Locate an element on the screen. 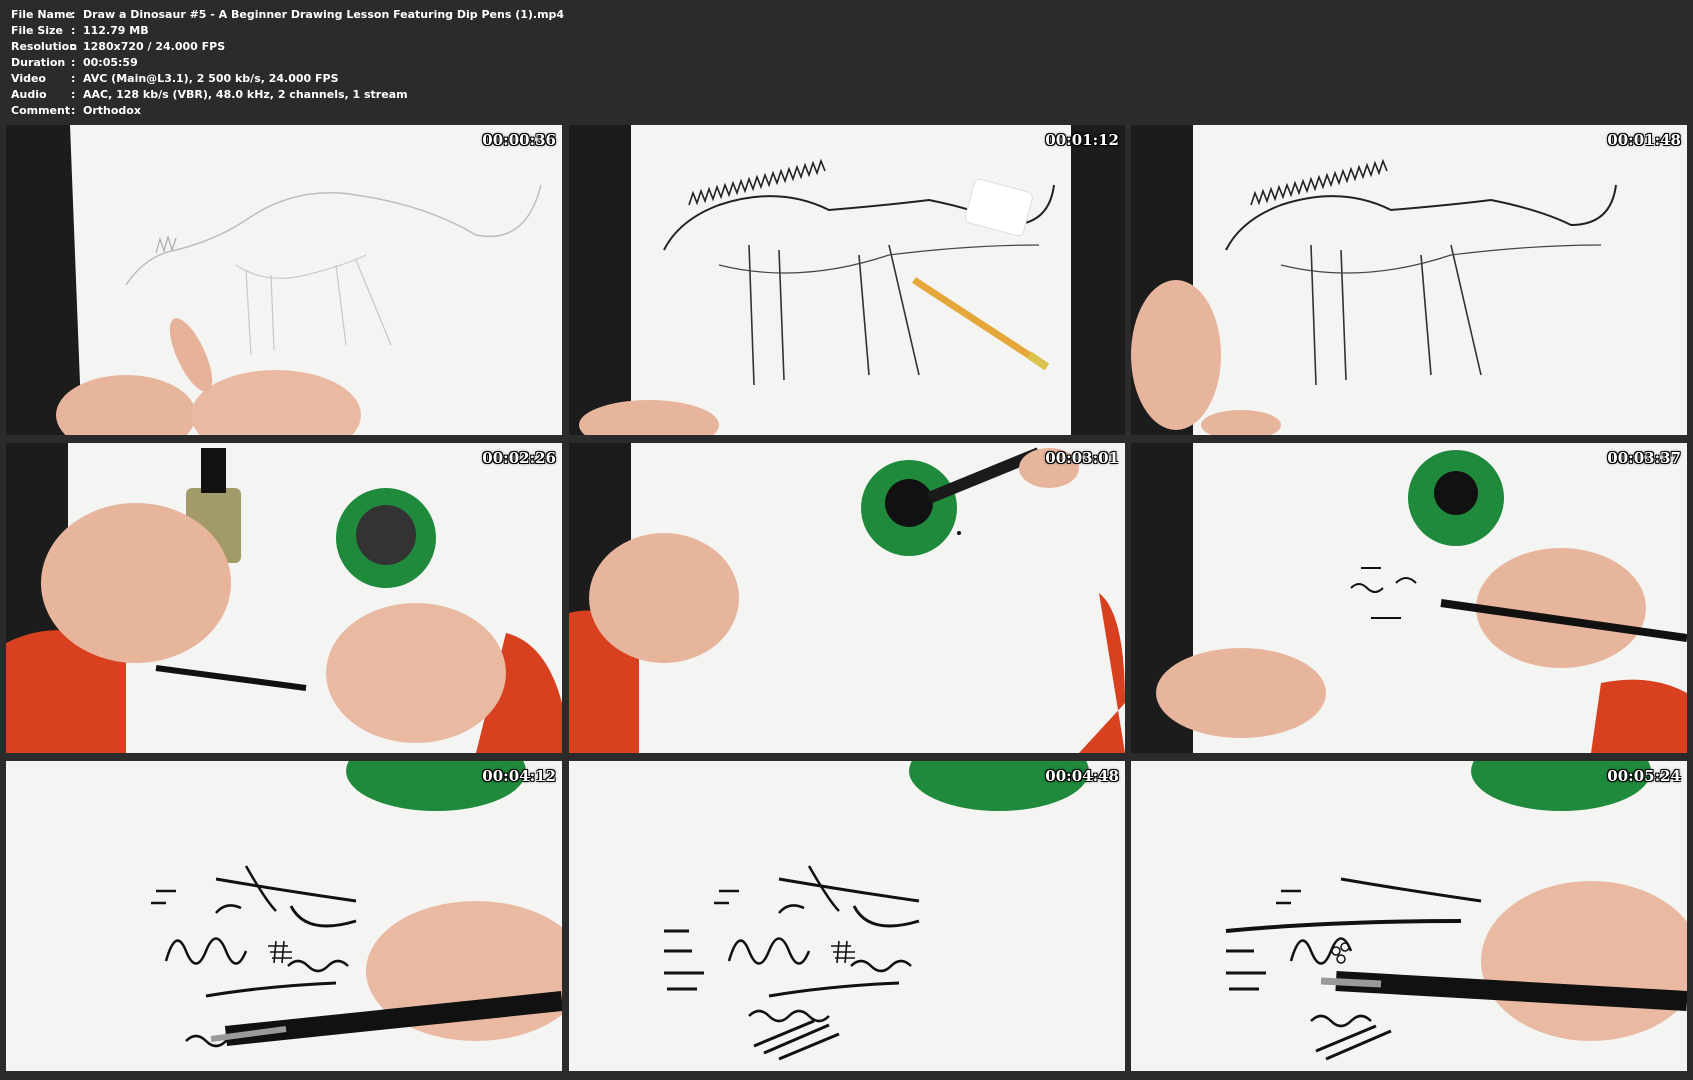 The image size is (1693, 1080). thumbnail-frame-2: 00:01:12 is located at coordinates (847, 280).